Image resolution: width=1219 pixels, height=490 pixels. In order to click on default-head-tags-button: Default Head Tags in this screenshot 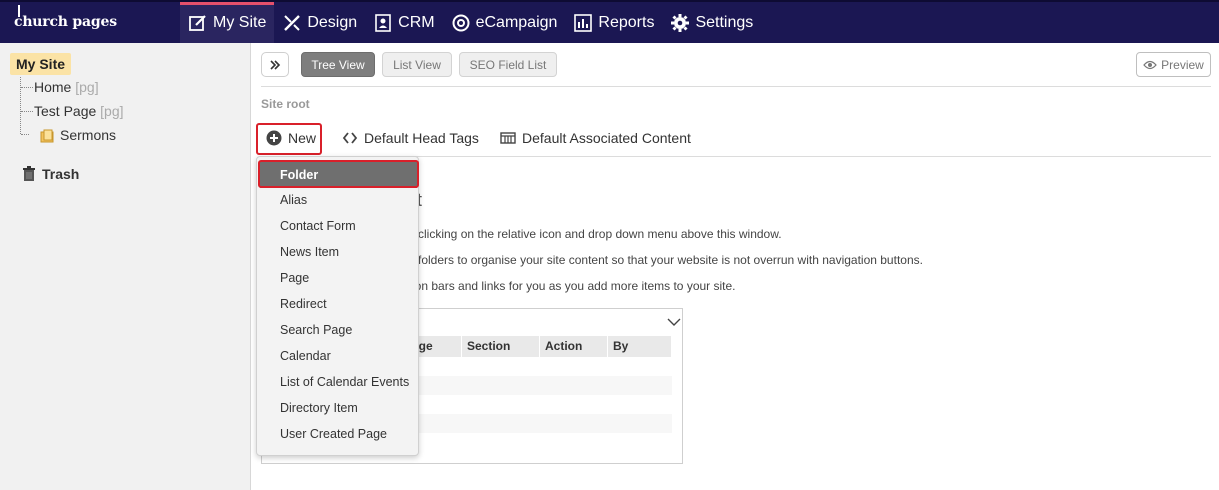, I will do `click(410, 138)`.